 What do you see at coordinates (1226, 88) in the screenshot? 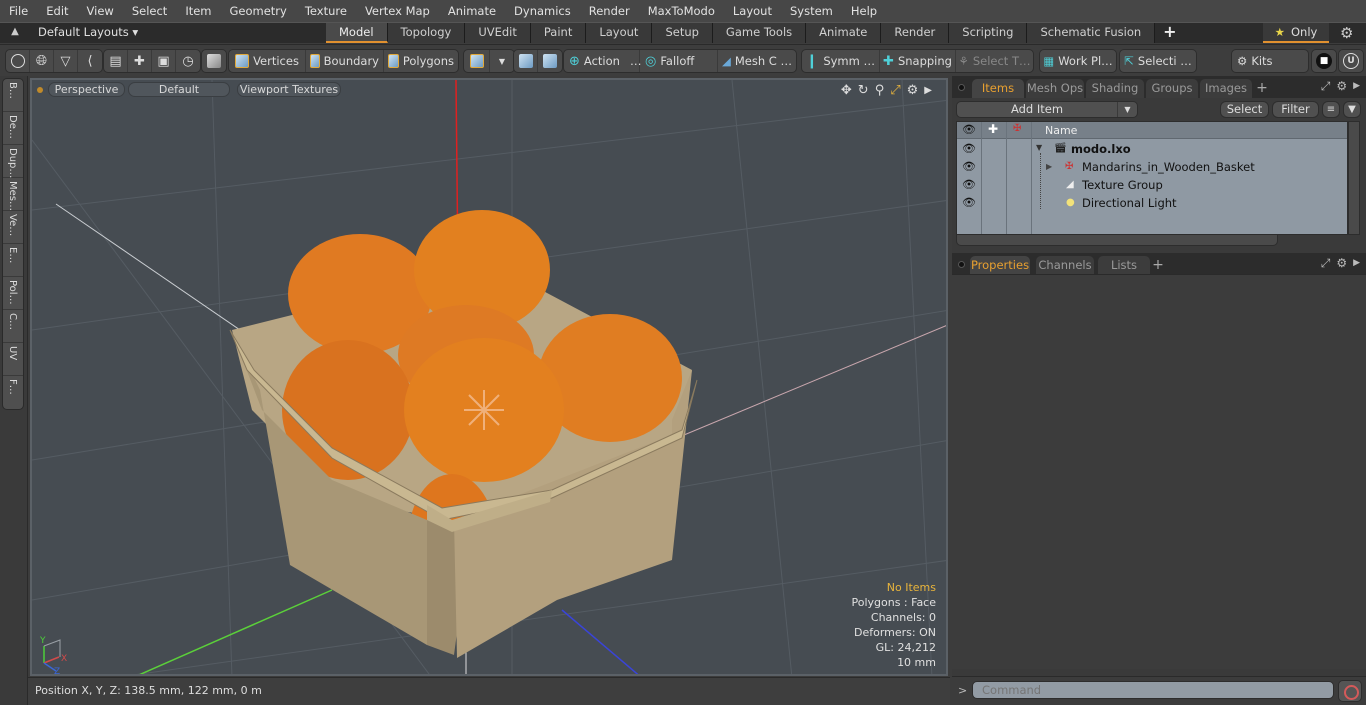
I see `tab-images: Images` at bounding box center [1226, 88].